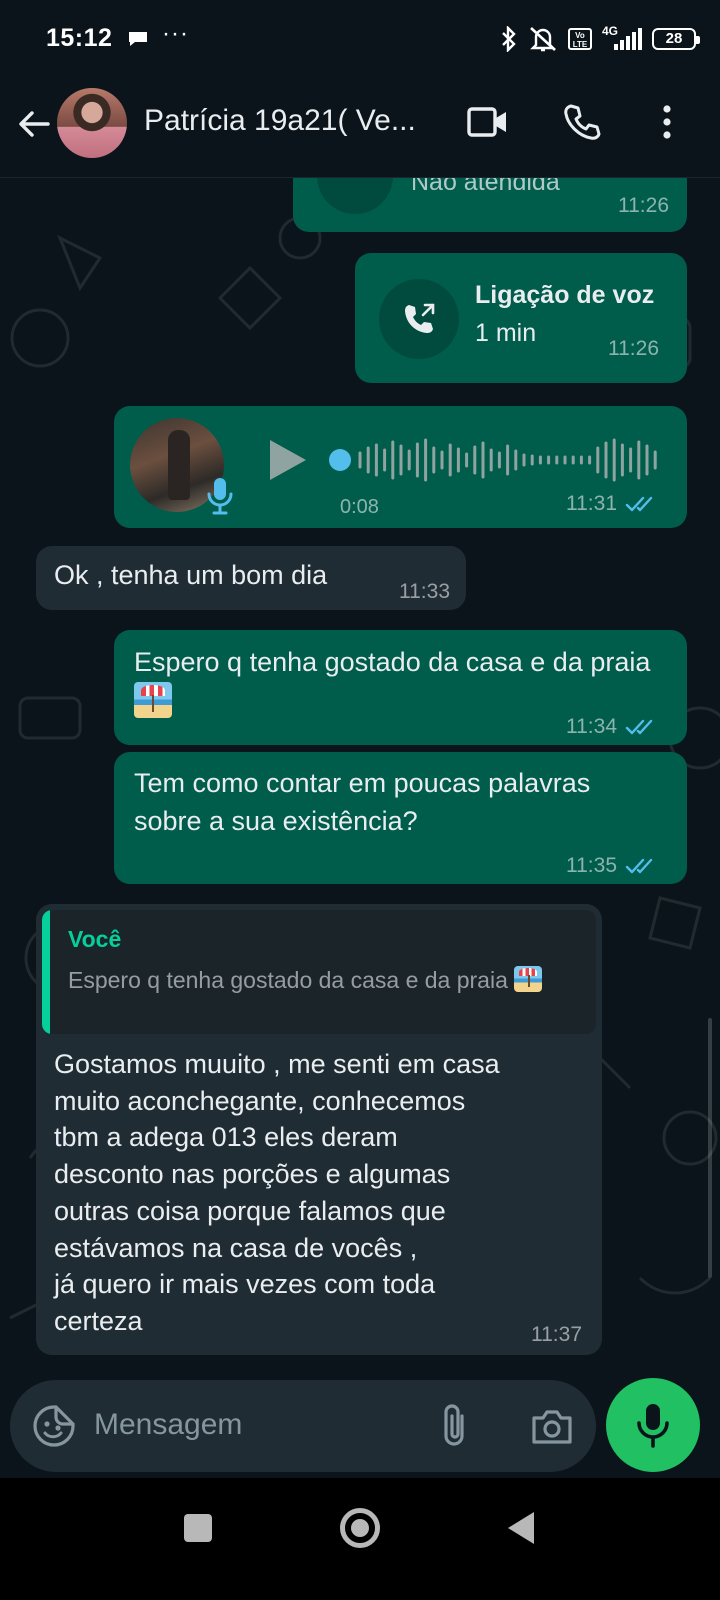 This screenshot has width=720, height=1600. I want to click on volte-badge: Vo LTE, so click(580, 39).